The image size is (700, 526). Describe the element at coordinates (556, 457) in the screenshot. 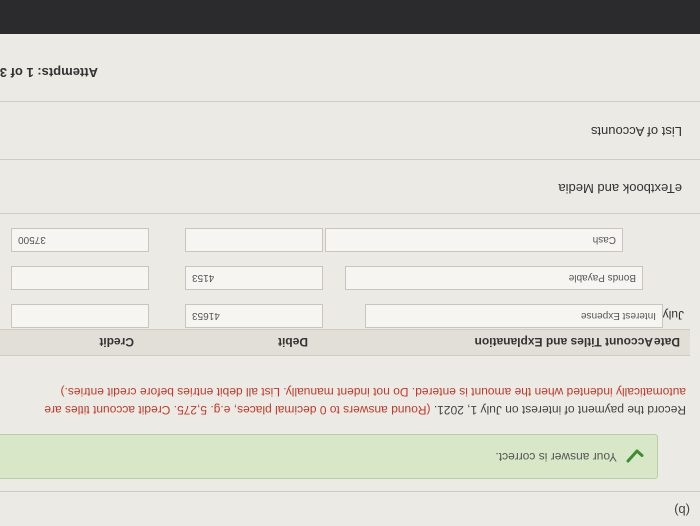

I see `status-message: Your answer is correct.` at that location.